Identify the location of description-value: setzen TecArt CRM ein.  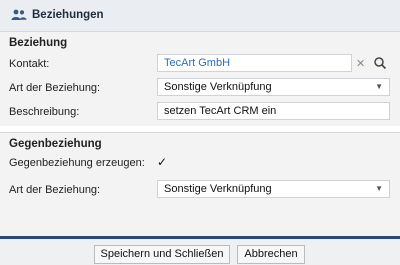
(220, 111).